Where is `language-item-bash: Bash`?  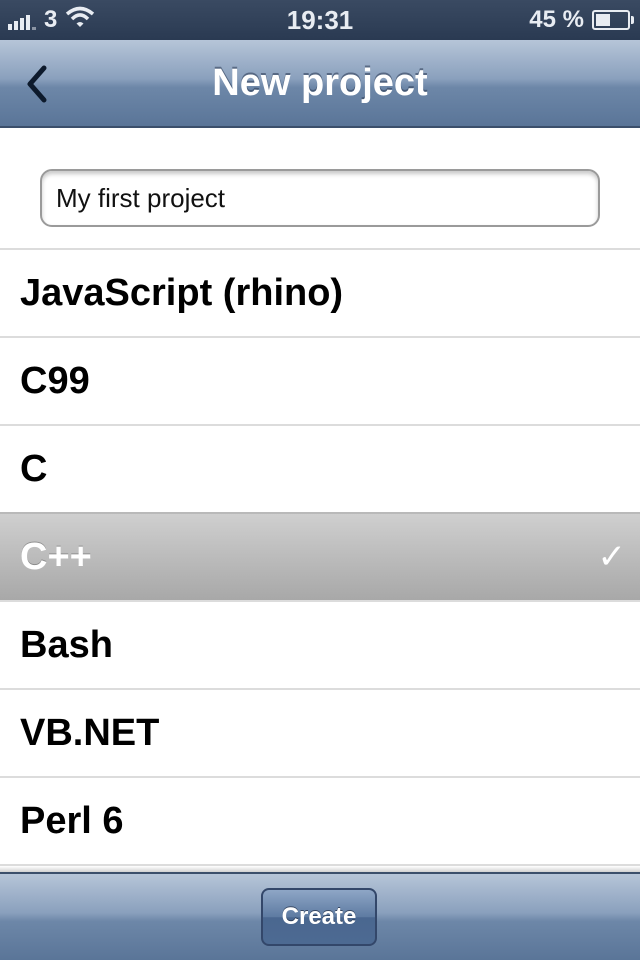
language-item-bash: Bash is located at coordinates (320, 646).